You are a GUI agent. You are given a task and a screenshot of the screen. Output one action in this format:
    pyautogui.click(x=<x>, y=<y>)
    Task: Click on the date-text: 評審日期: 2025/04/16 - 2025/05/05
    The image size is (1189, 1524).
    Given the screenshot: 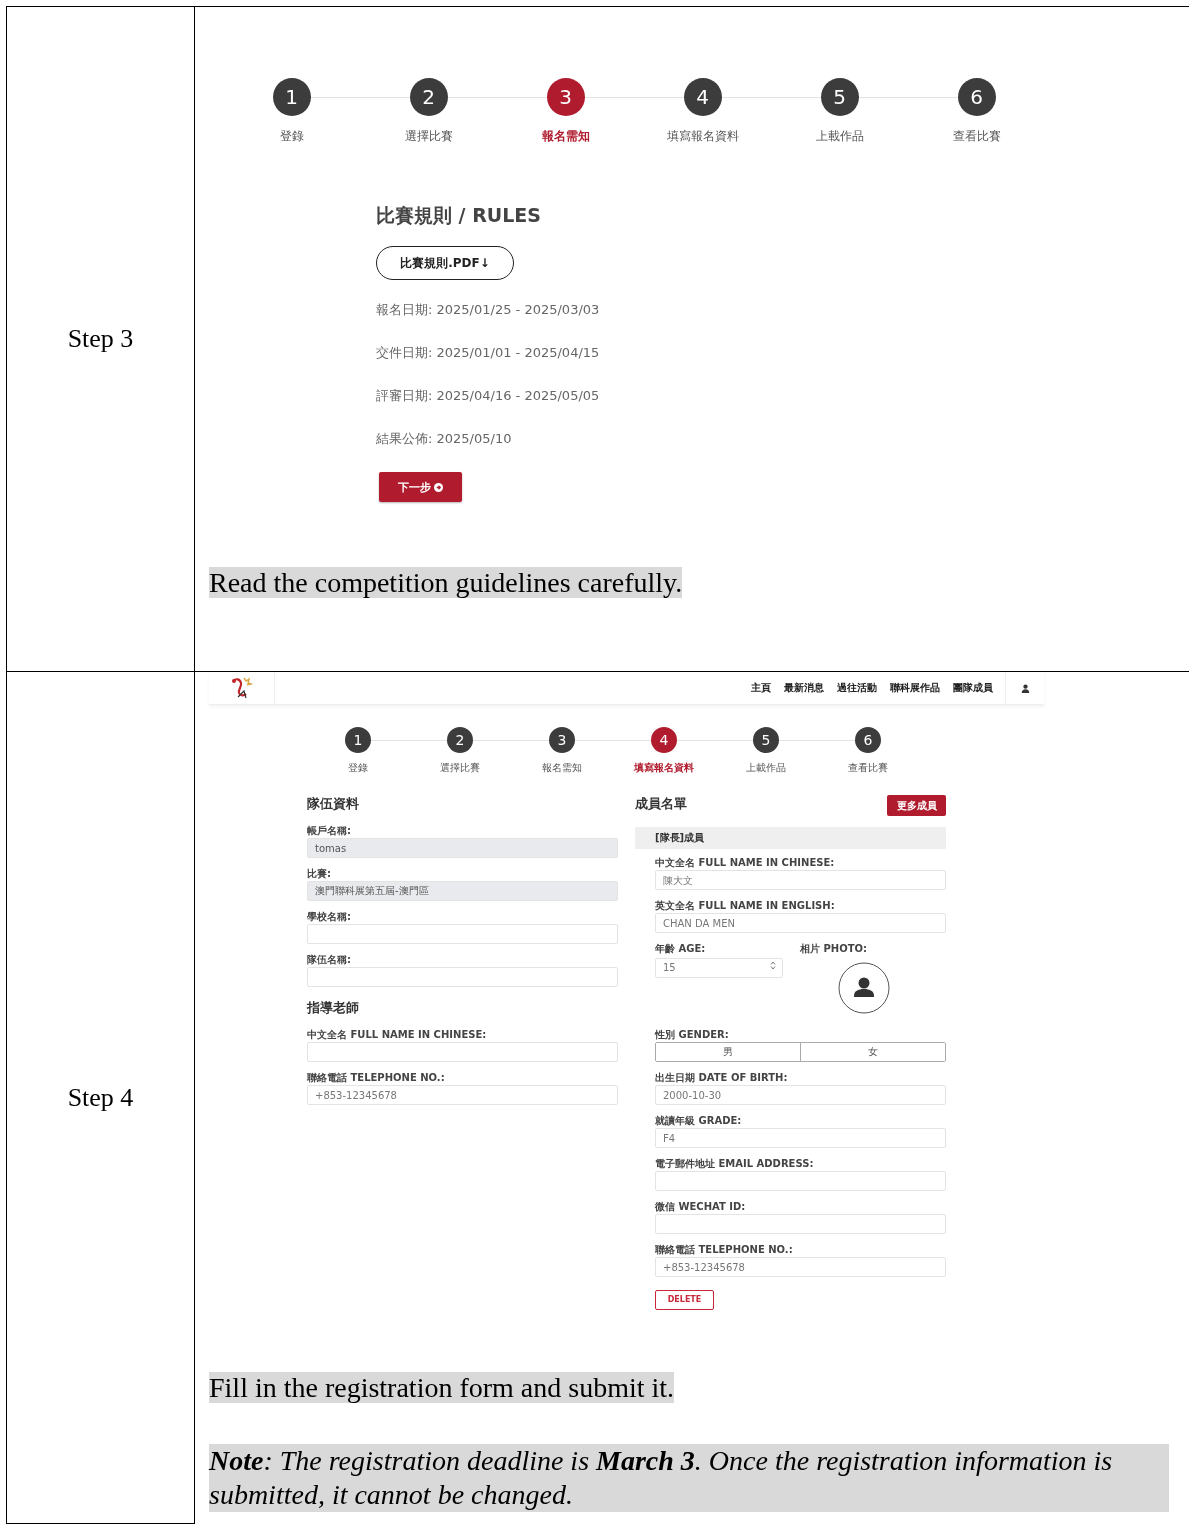 What is the action you would take?
    pyautogui.click(x=488, y=396)
    